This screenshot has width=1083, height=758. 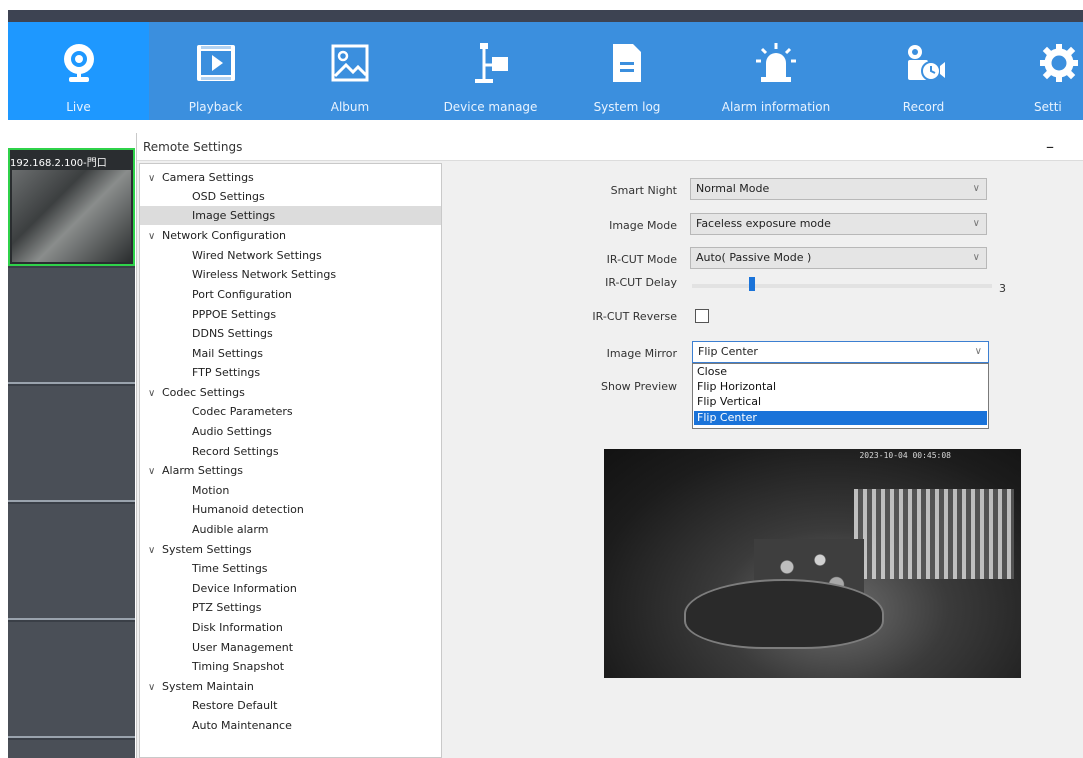 I want to click on ircut-delay-label: IR-CUT Delay, so click(x=641, y=282).